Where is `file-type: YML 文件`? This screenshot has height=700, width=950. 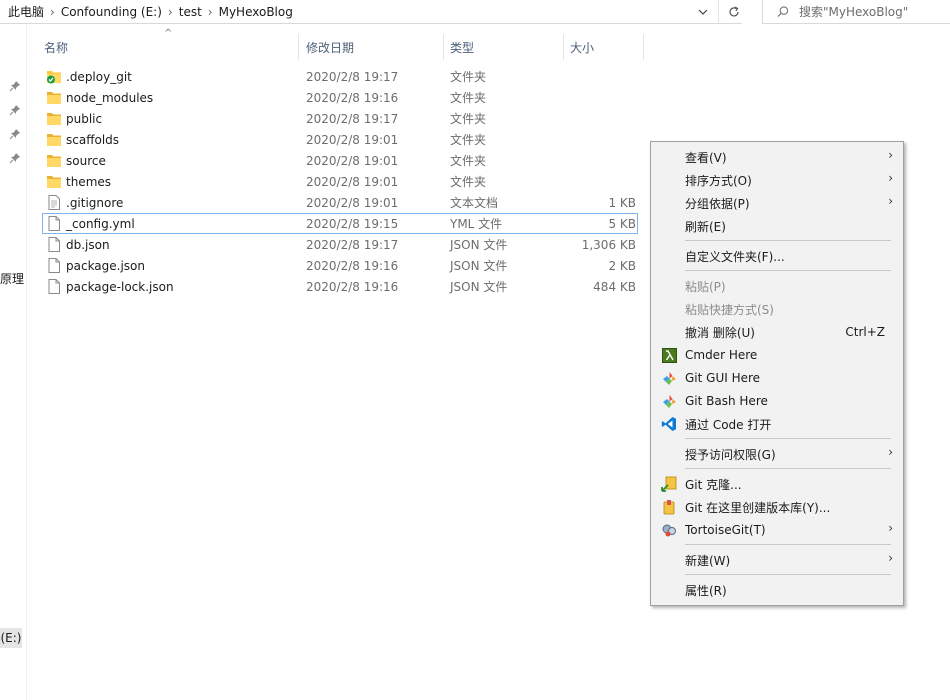
file-type: YML 文件 is located at coordinates (476, 224).